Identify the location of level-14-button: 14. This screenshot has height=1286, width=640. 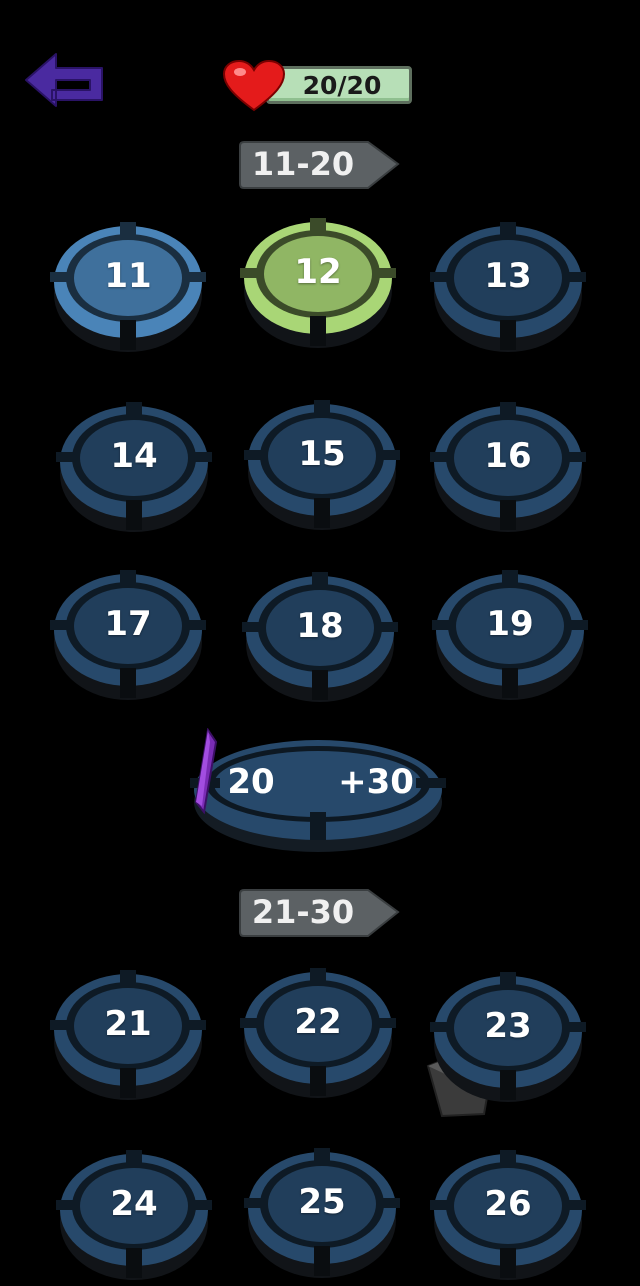
(134, 470).